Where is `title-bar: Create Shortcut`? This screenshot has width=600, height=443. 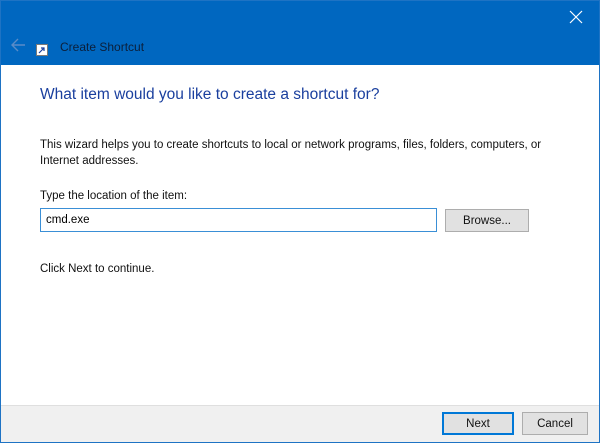
title-bar: Create Shortcut is located at coordinates (300, 33).